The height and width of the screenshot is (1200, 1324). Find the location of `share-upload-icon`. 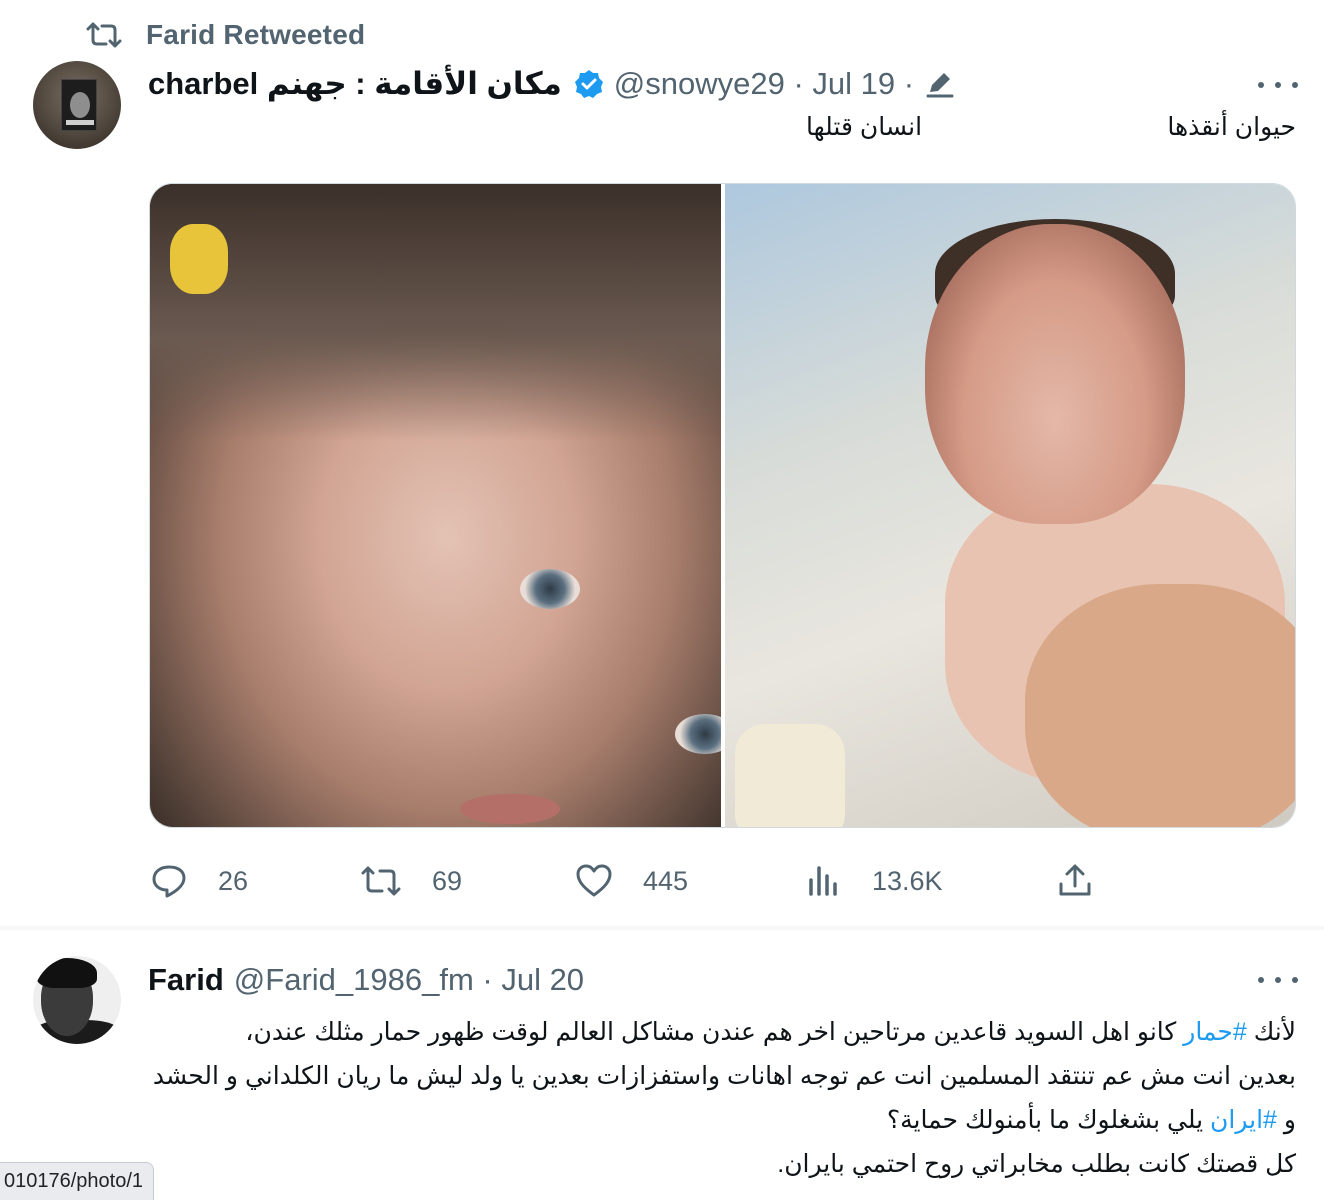

share-upload-icon is located at coordinates (1075, 880).